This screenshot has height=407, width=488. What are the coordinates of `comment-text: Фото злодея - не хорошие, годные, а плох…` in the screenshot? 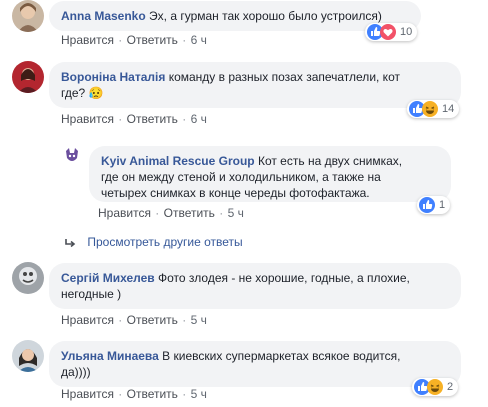 It's located at (284, 278).